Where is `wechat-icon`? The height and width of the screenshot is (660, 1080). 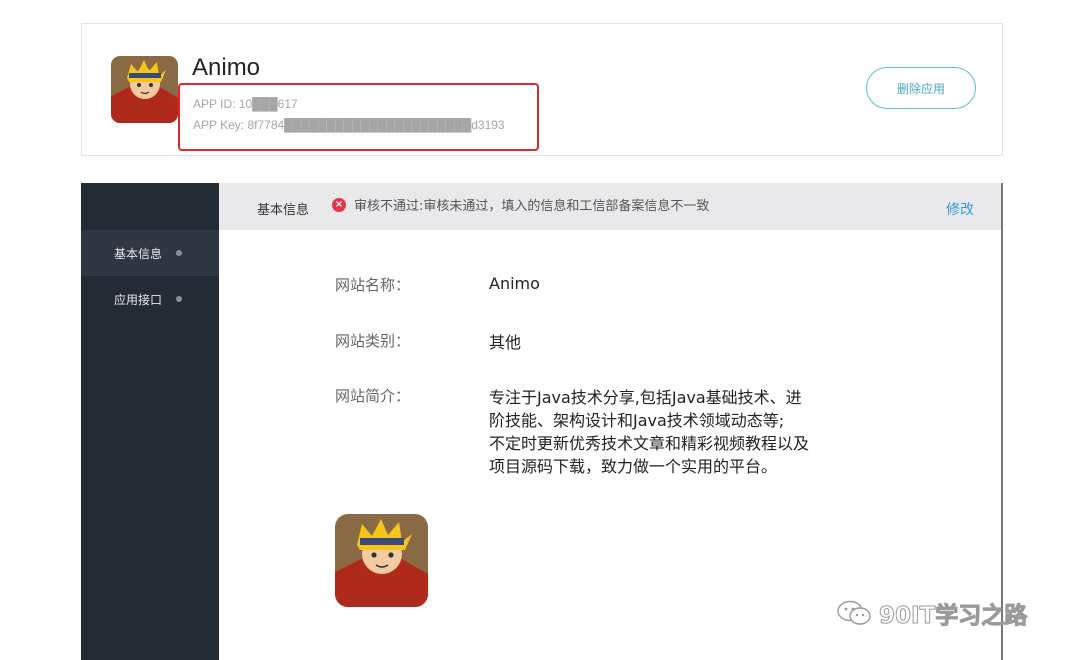
wechat-icon is located at coordinates (854, 612).